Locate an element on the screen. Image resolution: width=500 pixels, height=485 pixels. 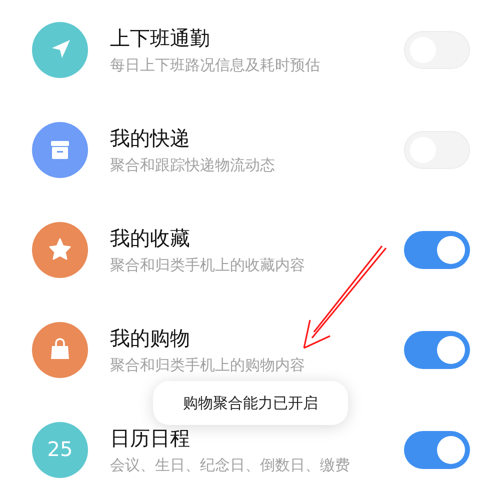
item-description: 聚合和归类手机上的购物内容 is located at coordinates (208, 365).